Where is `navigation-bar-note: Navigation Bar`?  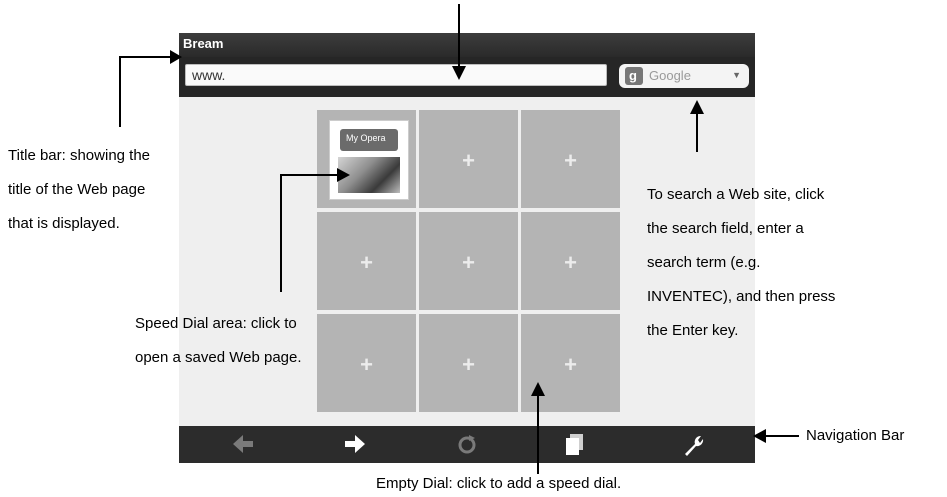 navigation-bar-note: Navigation Bar is located at coordinates (855, 435).